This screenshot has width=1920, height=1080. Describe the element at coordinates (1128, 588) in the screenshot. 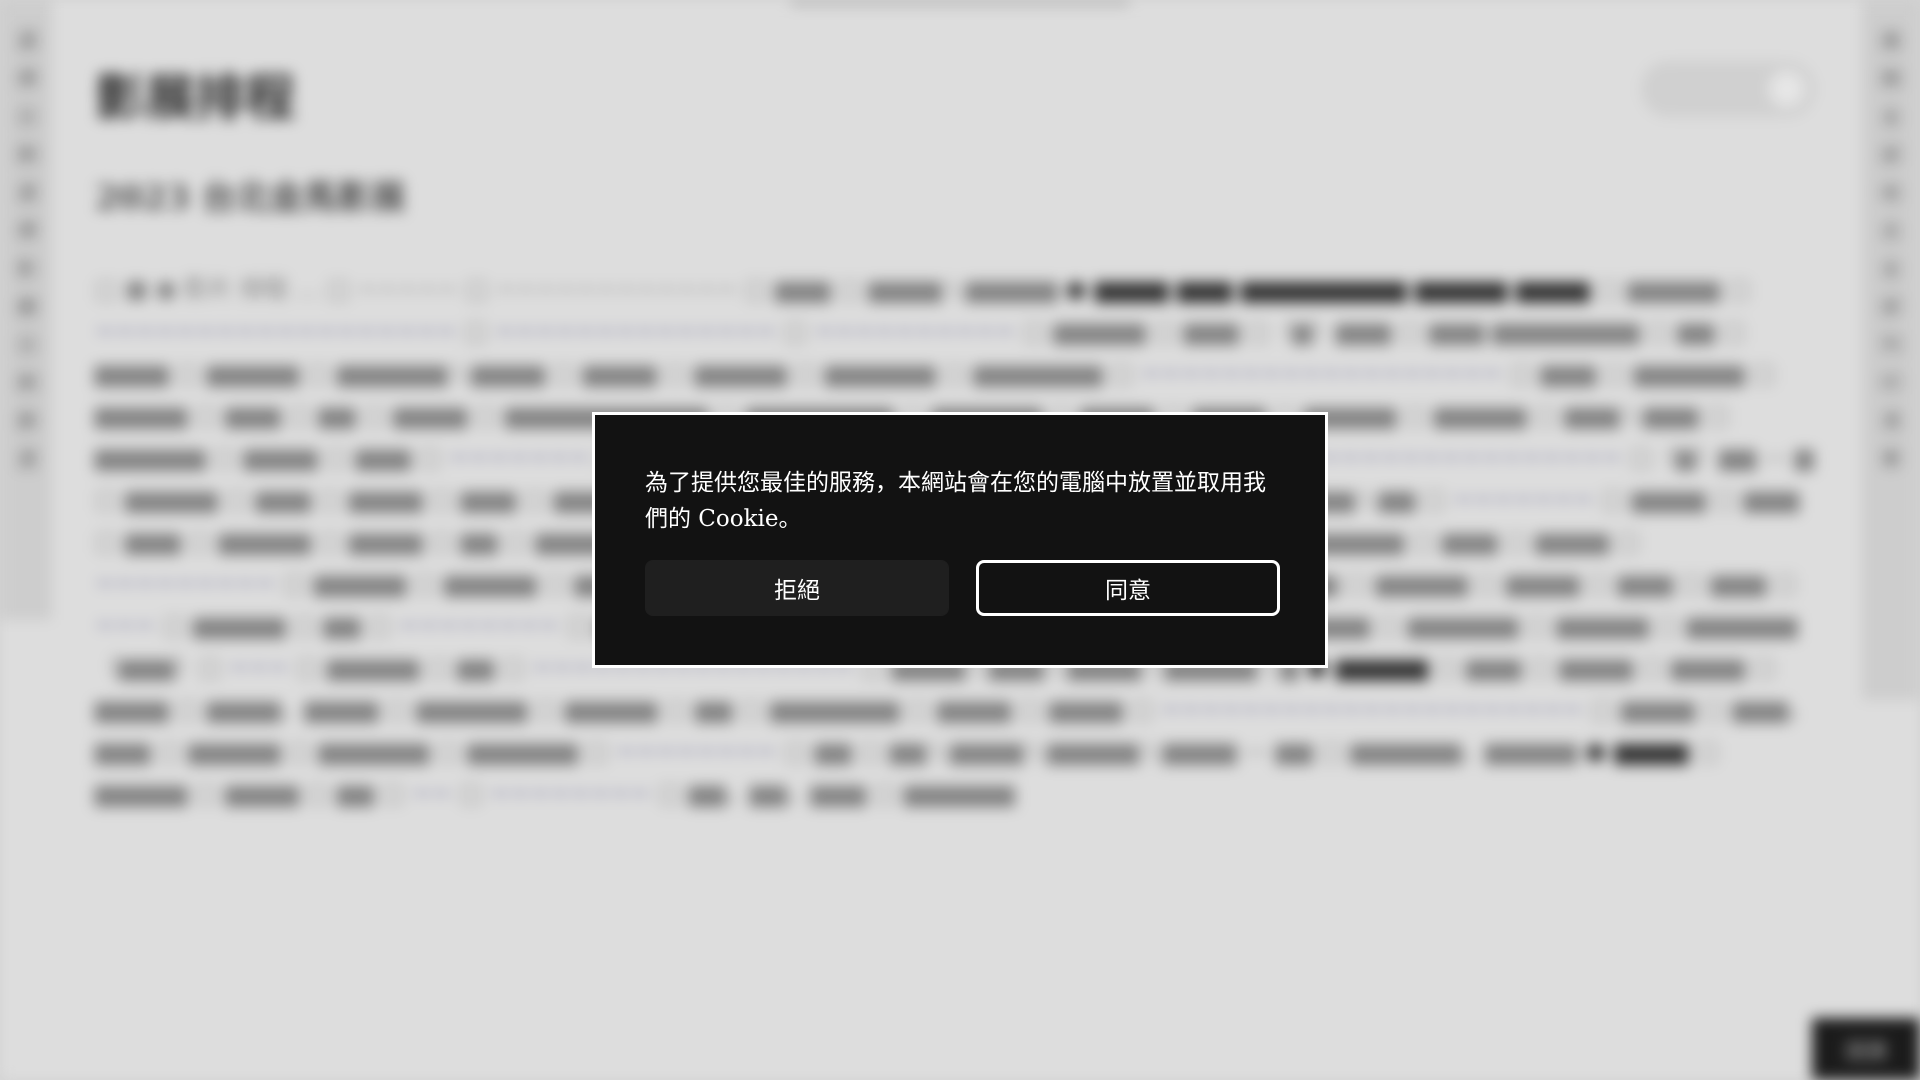

I see `accept-cookies-button: 同意` at that location.